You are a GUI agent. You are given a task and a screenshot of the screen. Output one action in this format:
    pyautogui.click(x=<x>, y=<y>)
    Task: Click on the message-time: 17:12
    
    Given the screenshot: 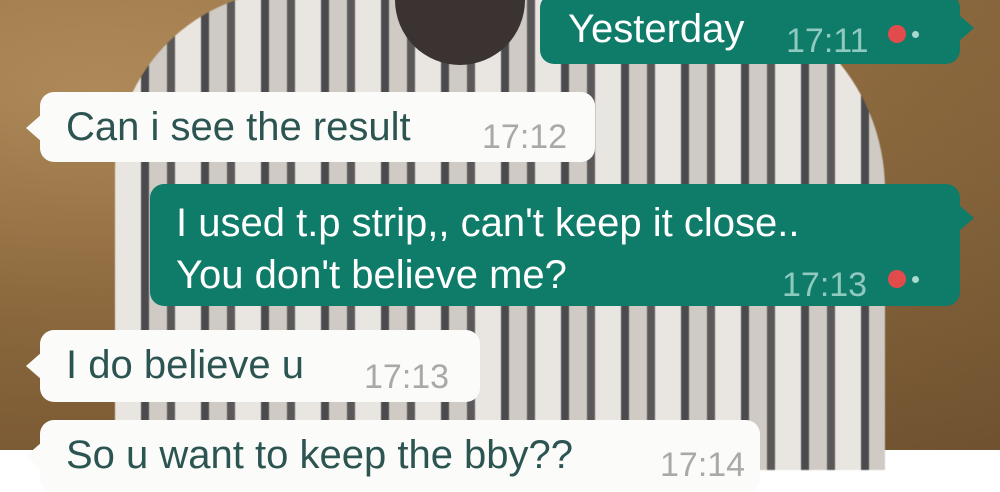 What is the action you would take?
    pyautogui.click(x=525, y=137)
    